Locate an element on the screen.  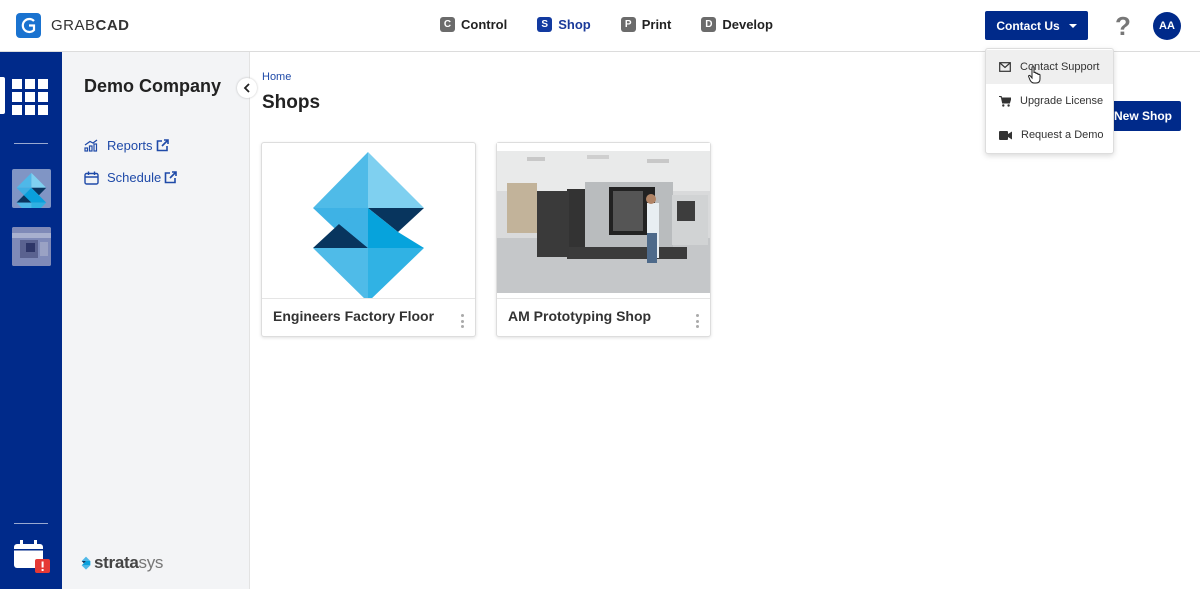
app-control: C Control is located at coordinates (473, 24).